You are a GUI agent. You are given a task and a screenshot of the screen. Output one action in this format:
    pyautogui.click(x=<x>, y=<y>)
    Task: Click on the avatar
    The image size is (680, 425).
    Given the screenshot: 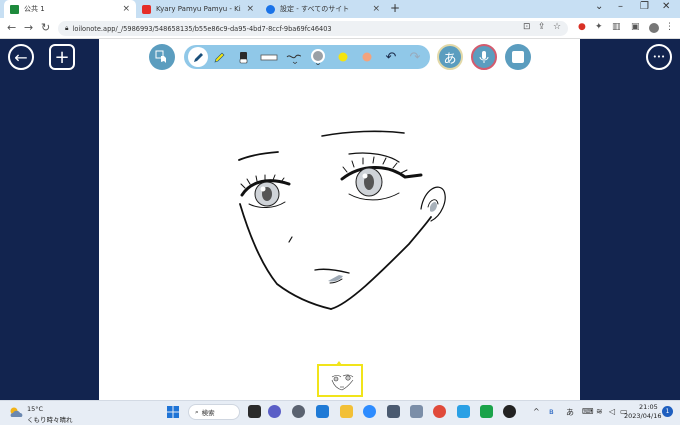 What is the action you would take?
    pyautogui.click(x=654, y=28)
    